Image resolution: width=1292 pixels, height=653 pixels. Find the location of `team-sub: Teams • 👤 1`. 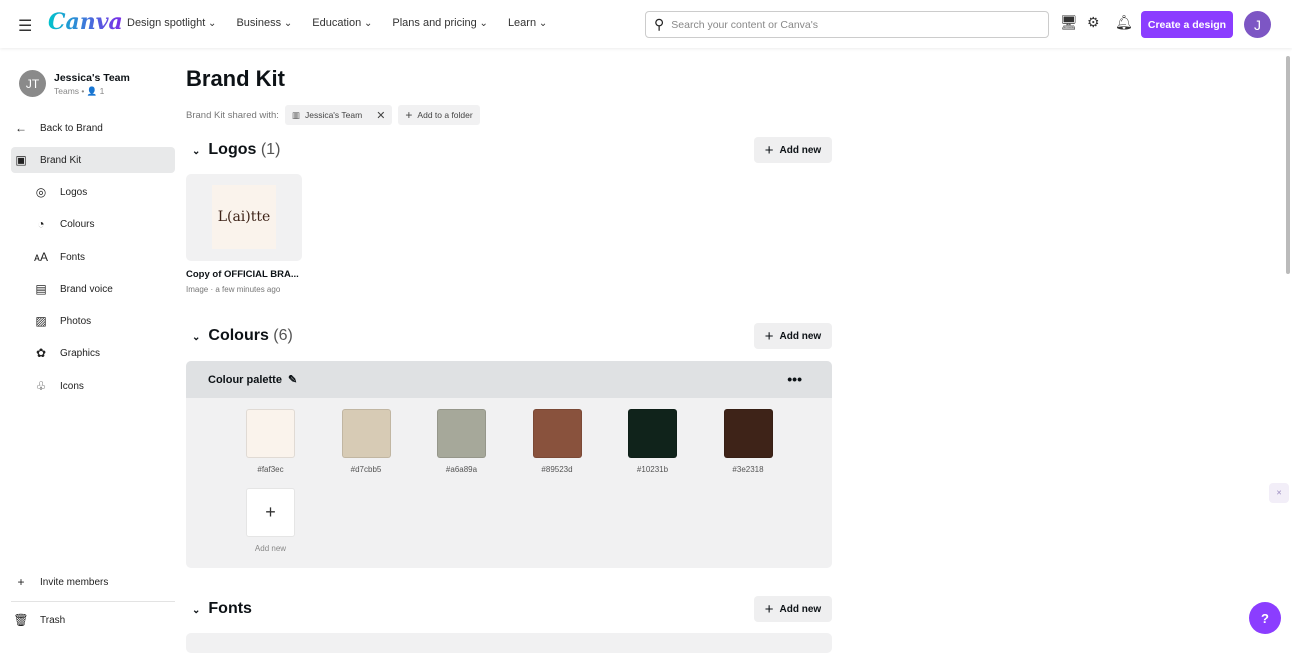

team-sub: Teams • 👤 1 is located at coordinates (79, 91).